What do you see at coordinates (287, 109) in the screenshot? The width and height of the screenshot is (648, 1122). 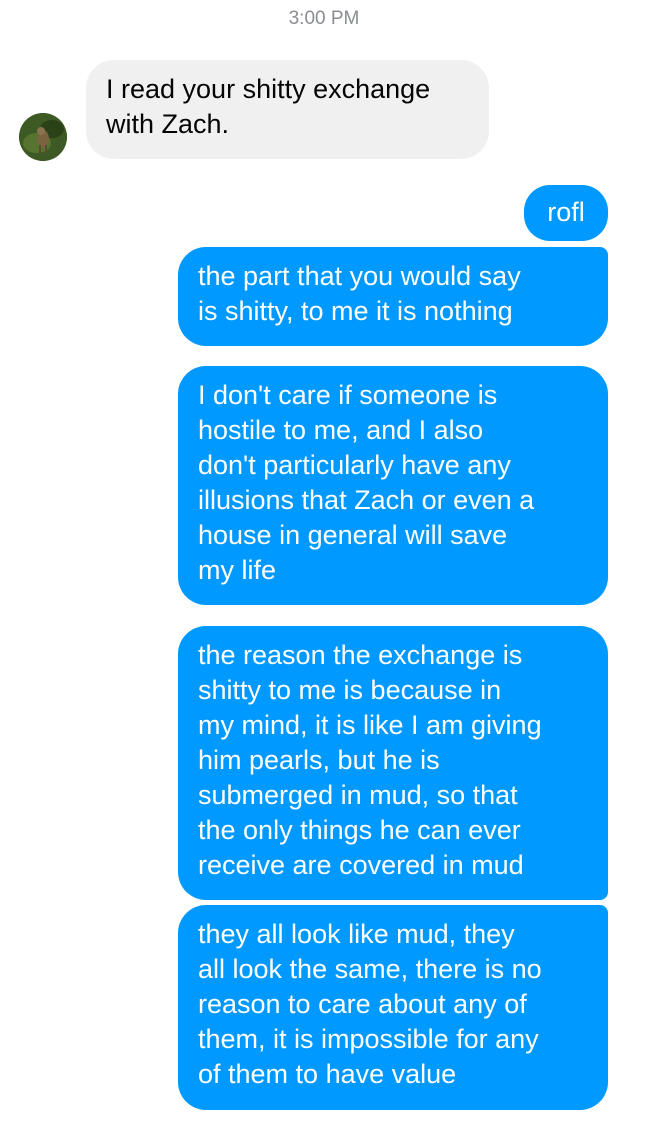 I see `incoming-message-bubble: I read your shitty exchange with Zach.` at bounding box center [287, 109].